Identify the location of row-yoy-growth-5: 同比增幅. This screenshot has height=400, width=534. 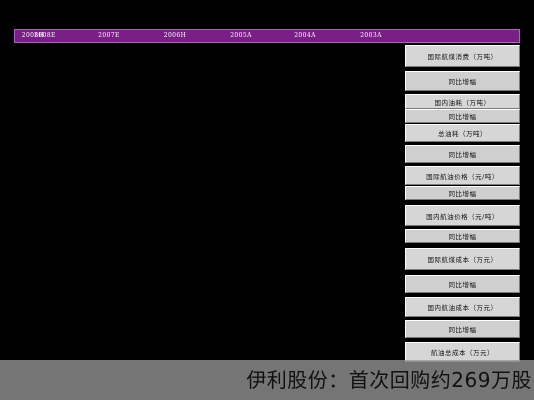
(462, 236).